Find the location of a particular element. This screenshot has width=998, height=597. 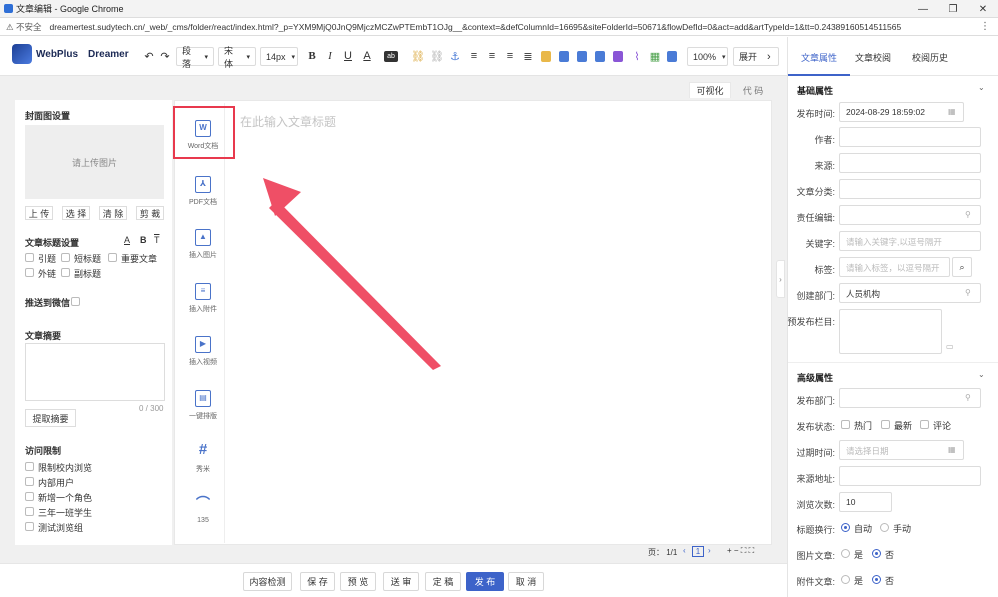

close-button: ✕ is located at coordinates (983, 9).